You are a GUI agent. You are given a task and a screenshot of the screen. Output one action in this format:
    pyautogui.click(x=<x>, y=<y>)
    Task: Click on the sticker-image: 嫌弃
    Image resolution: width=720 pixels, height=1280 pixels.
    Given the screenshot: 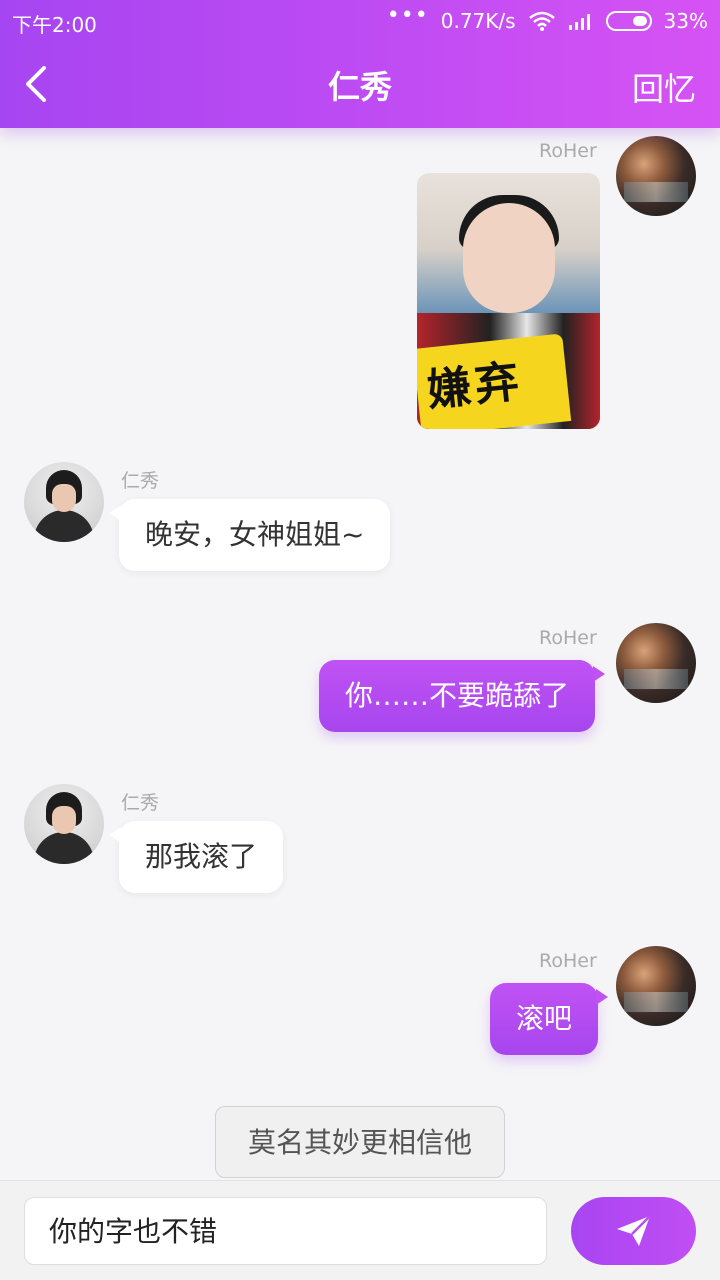 What is the action you would take?
    pyautogui.click(x=508, y=301)
    